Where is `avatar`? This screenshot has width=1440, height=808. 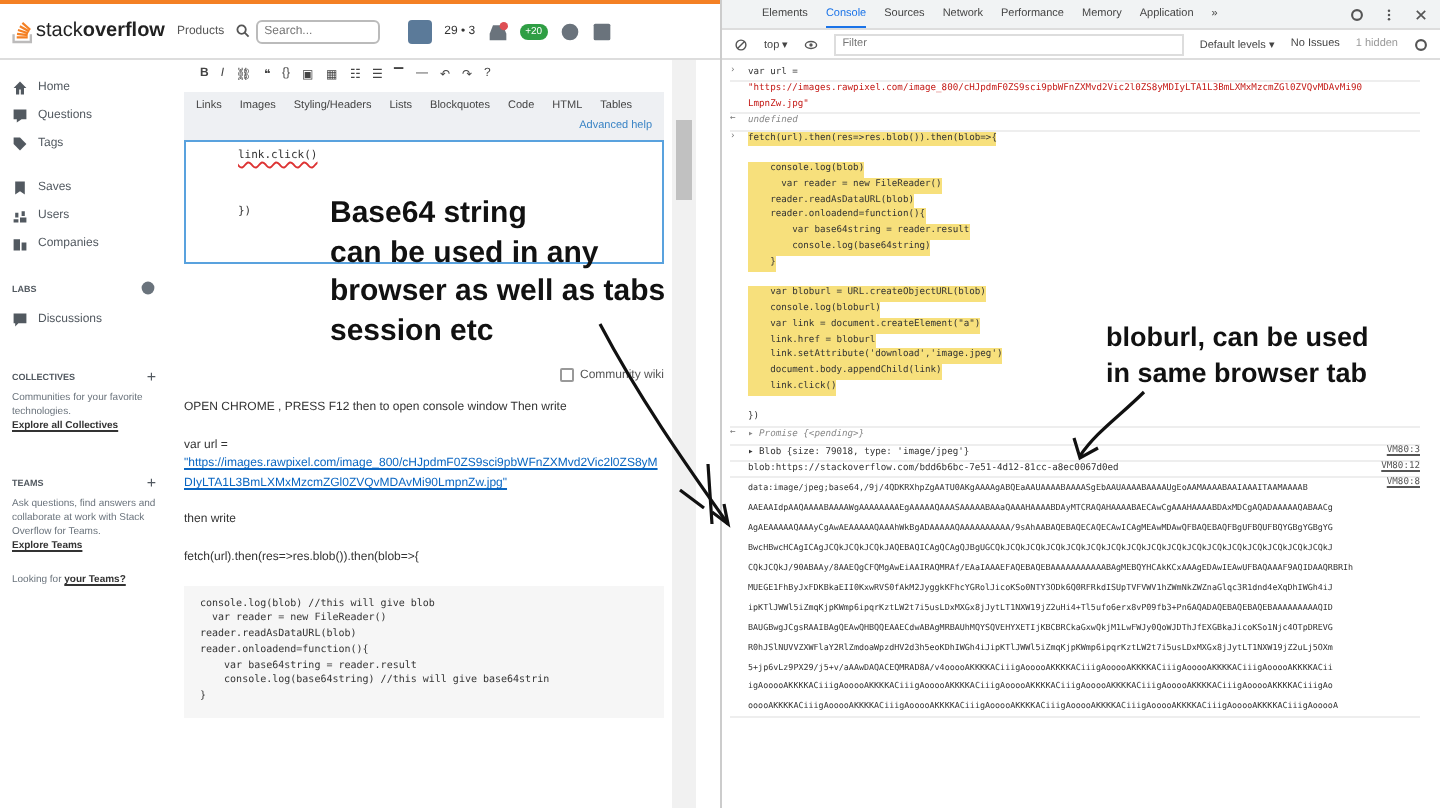 avatar is located at coordinates (420, 31).